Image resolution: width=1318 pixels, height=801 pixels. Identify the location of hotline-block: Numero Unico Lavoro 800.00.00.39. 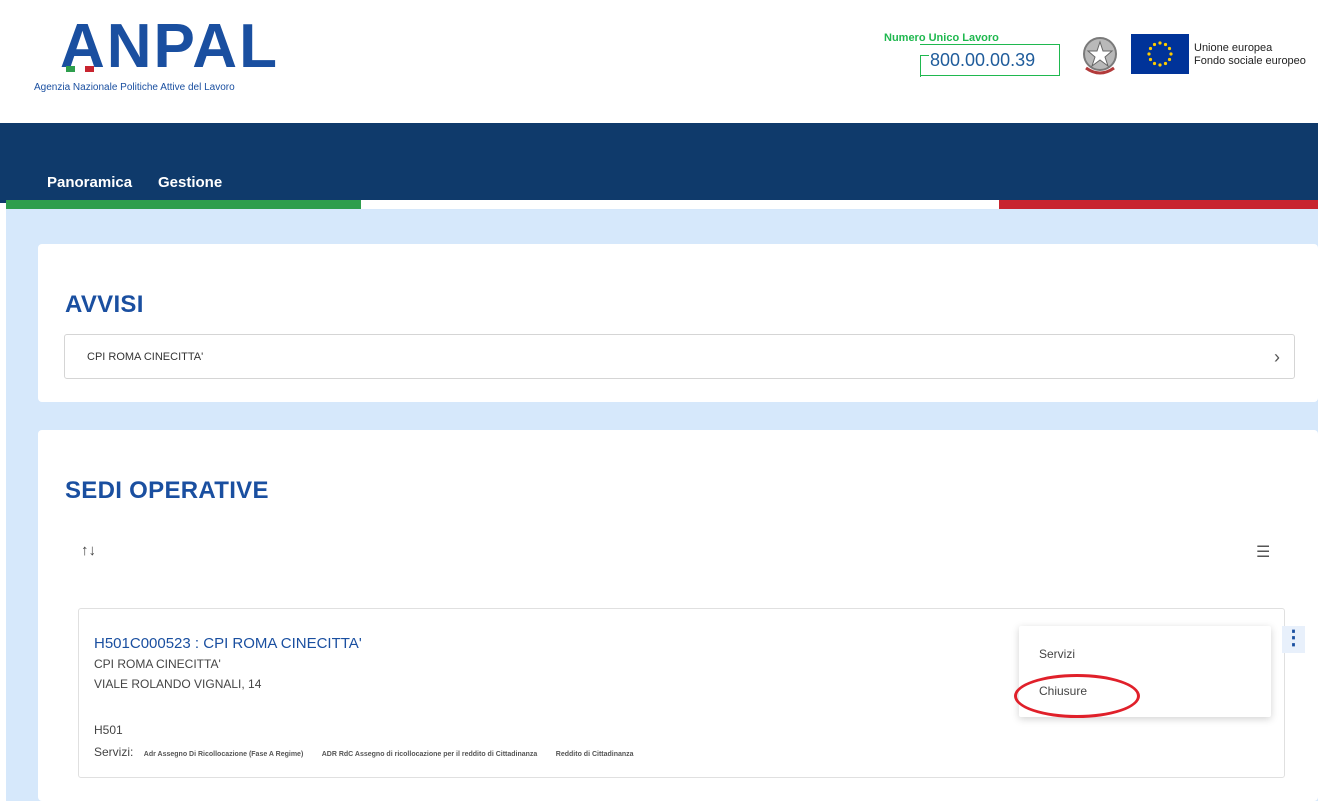
(973, 54).